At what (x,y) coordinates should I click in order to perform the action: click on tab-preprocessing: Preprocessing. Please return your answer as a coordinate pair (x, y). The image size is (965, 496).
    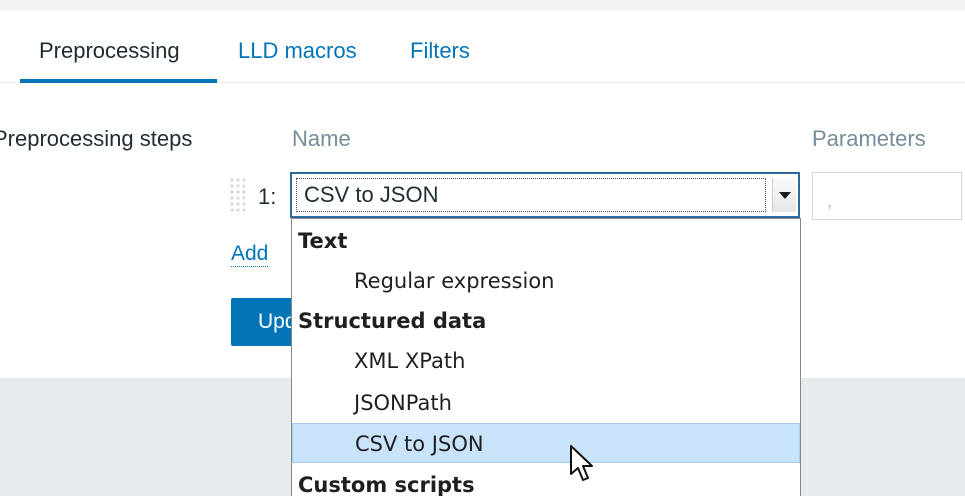
    Looking at the image, I should click on (109, 51).